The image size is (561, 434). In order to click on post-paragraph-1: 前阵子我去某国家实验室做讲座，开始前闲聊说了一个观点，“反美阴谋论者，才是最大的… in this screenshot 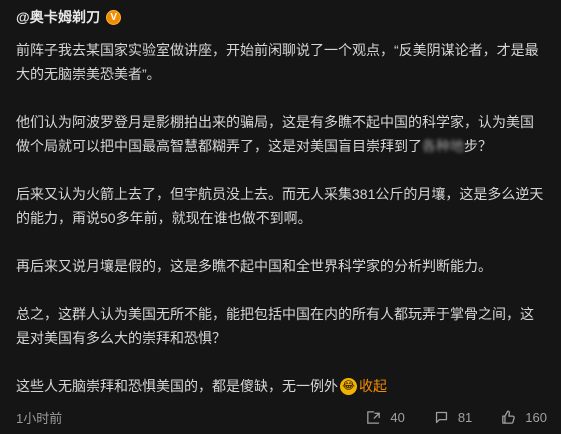, I will do `click(277, 62)`.